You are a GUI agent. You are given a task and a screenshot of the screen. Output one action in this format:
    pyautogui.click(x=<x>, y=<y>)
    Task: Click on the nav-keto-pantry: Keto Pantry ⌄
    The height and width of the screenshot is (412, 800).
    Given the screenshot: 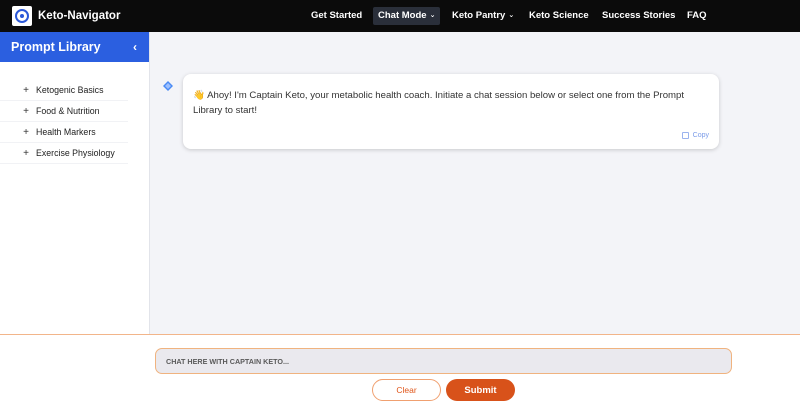 What is the action you would take?
    pyautogui.click(x=483, y=16)
    